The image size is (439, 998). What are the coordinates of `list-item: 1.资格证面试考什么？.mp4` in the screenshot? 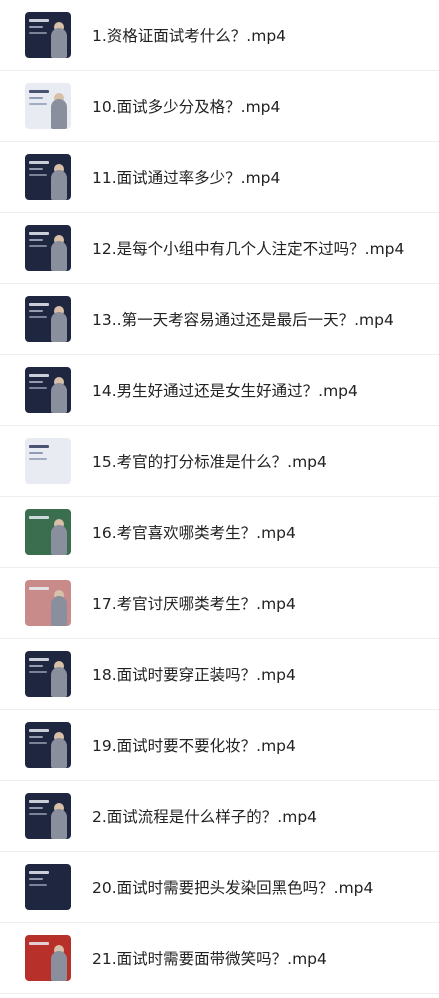 It's located at (219, 35).